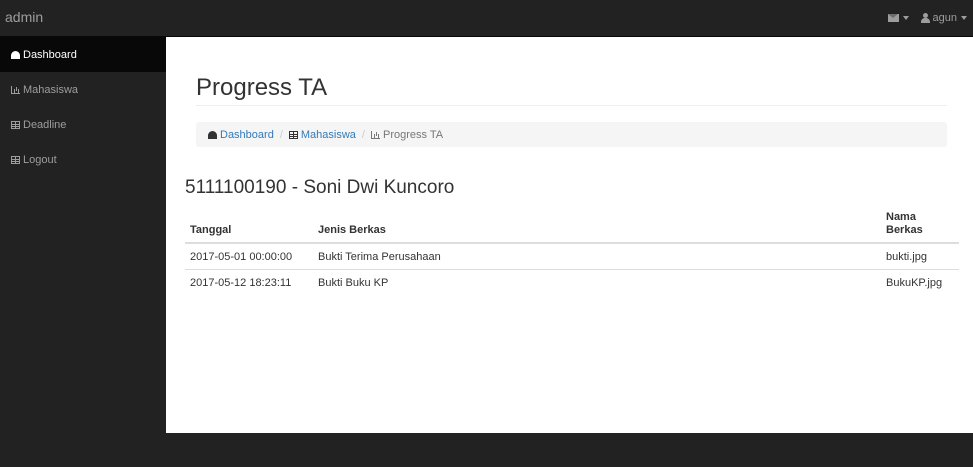 This screenshot has height=467, width=973. I want to click on cell-jenis-berkas: Bukti Terima Perusahaan, so click(379, 256).